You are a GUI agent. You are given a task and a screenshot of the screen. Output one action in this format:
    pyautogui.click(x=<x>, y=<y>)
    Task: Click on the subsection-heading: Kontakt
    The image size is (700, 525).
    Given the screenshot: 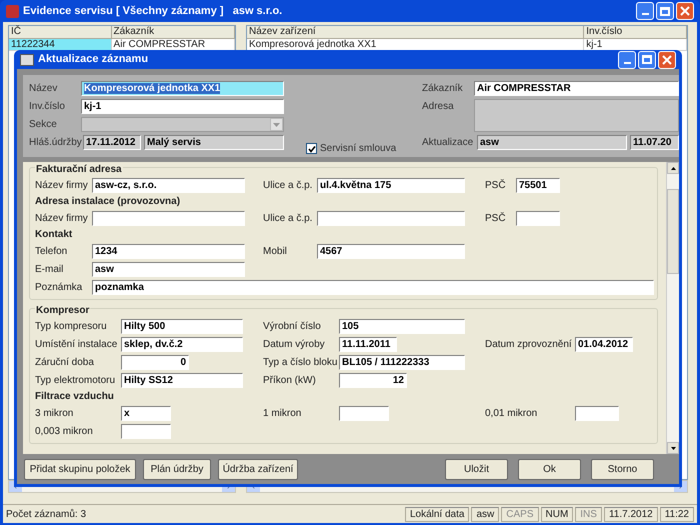 What is the action you would take?
    pyautogui.click(x=53, y=235)
    